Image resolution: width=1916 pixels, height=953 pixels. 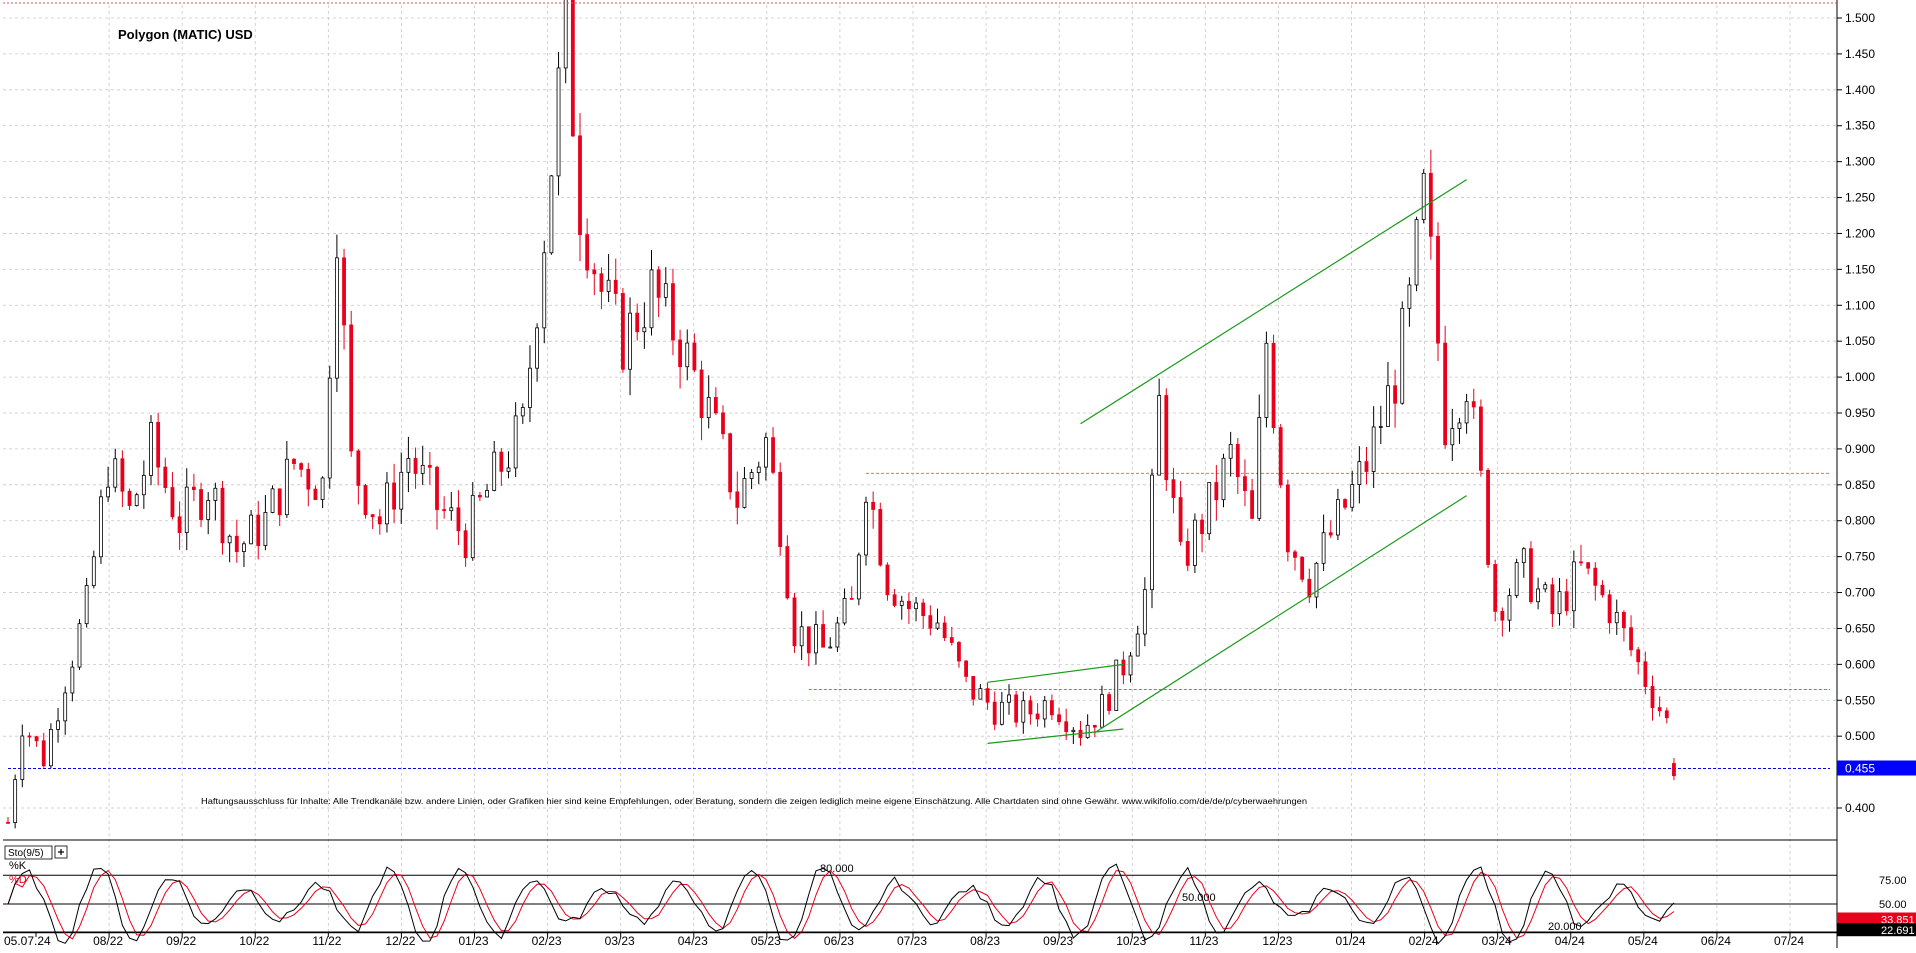 What do you see at coordinates (1199, 898) in the screenshot?
I see `stochastic-level-label: 50.000` at bounding box center [1199, 898].